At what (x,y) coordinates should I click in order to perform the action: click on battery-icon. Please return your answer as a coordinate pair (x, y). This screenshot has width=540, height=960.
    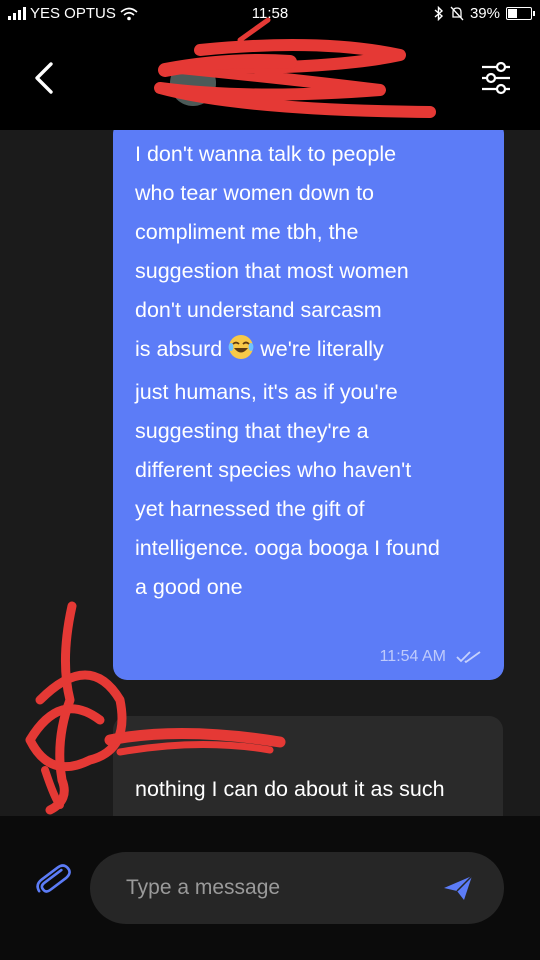
    Looking at the image, I should click on (520, 13).